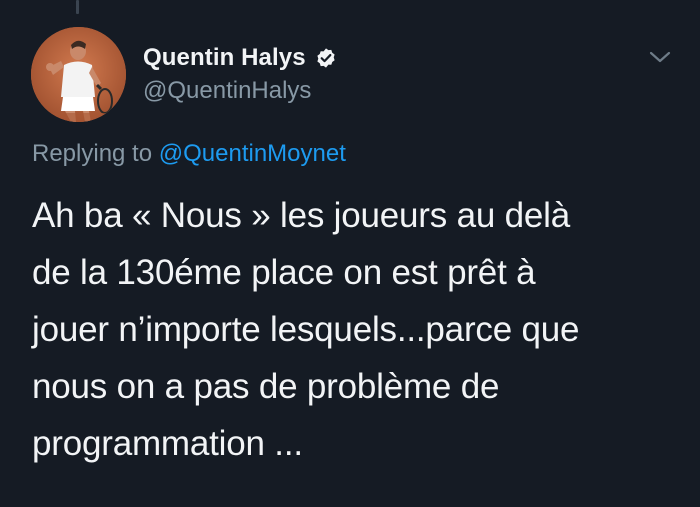 The height and width of the screenshot is (507, 700). Describe the element at coordinates (284, 272) in the screenshot. I see `tweet-text-line: de la 130éme place on est prêt à` at that location.